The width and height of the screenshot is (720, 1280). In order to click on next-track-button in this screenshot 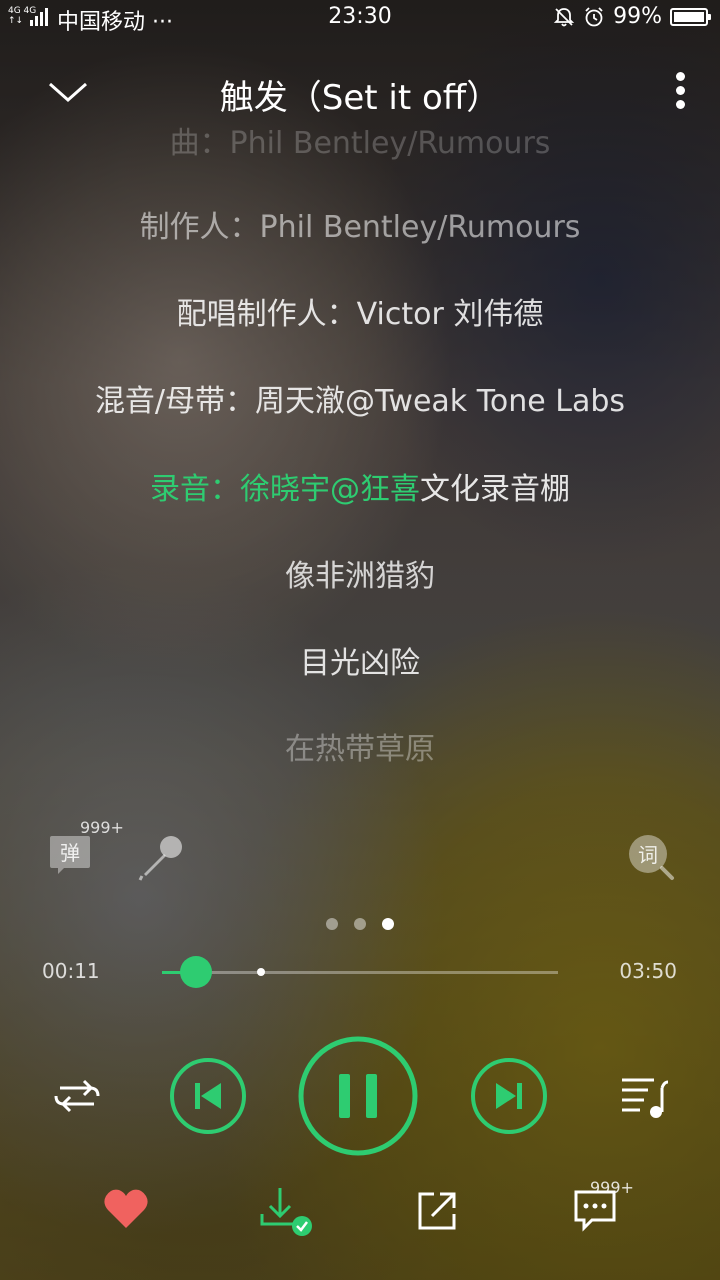, I will do `click(509, 1096)`.